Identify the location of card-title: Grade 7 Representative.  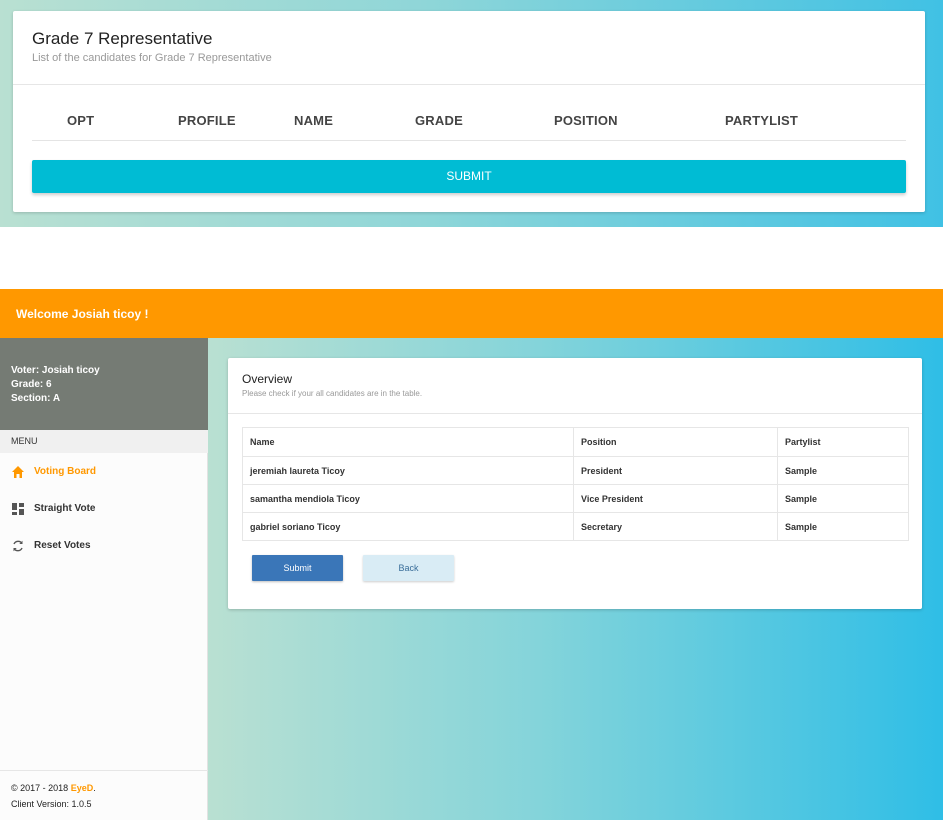
(122, 38).